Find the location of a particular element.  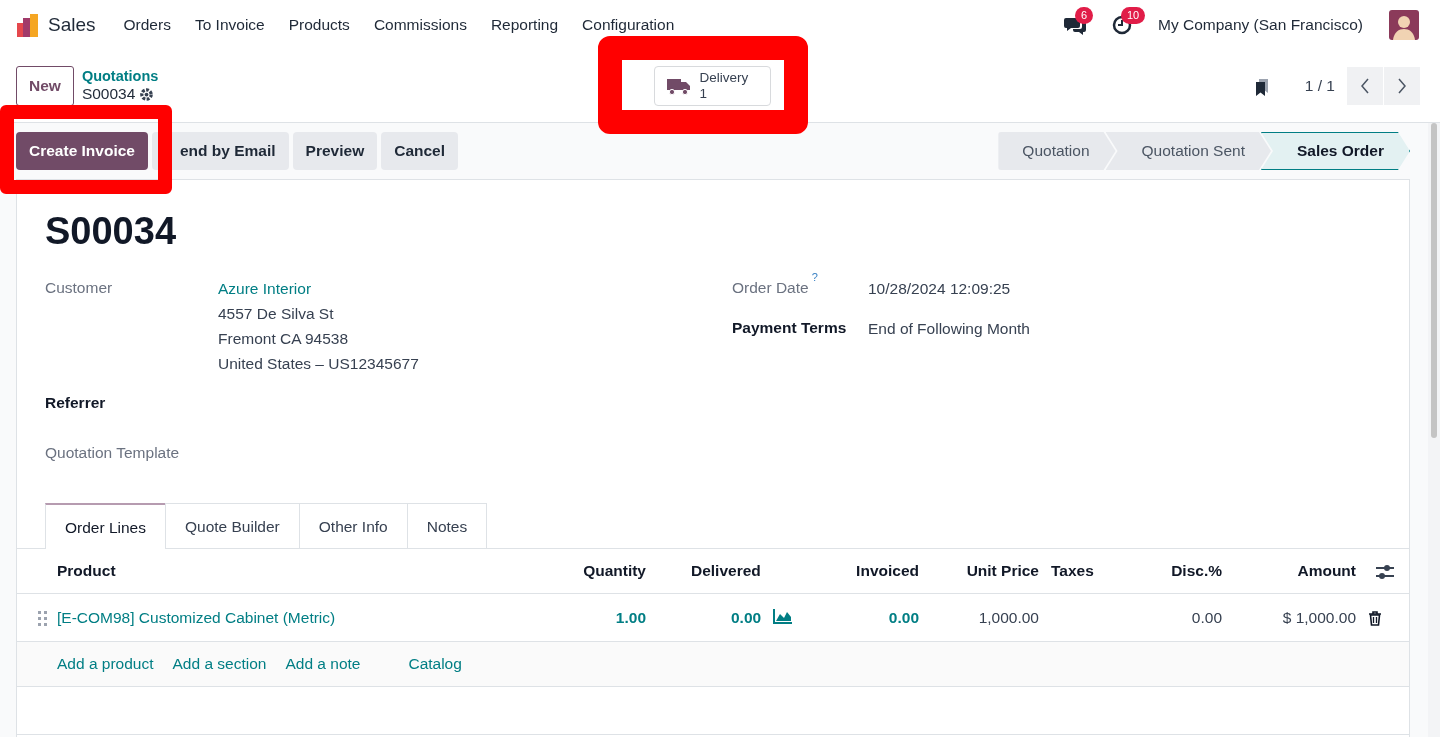

field-label: Order Date is located at coordinates (770, 287).